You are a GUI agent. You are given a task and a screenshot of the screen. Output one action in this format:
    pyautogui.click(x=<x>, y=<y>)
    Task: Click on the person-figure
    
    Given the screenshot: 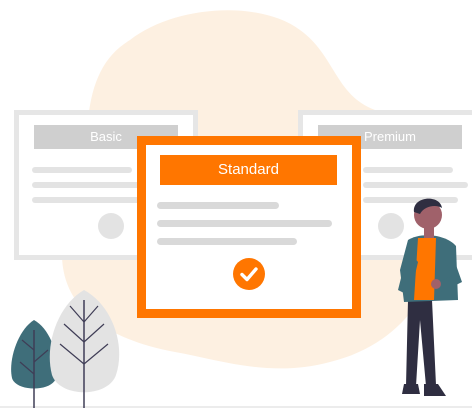 What is the action you would take?
    pyautogui.click(x=430, y=297)
    